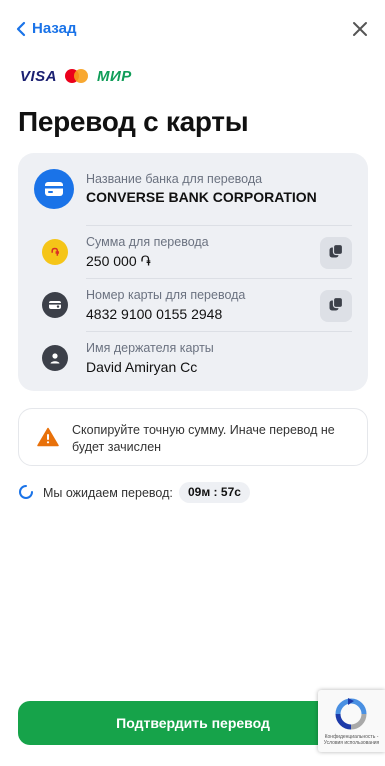  I want to click on mastercard-logo, so click(77, 76).